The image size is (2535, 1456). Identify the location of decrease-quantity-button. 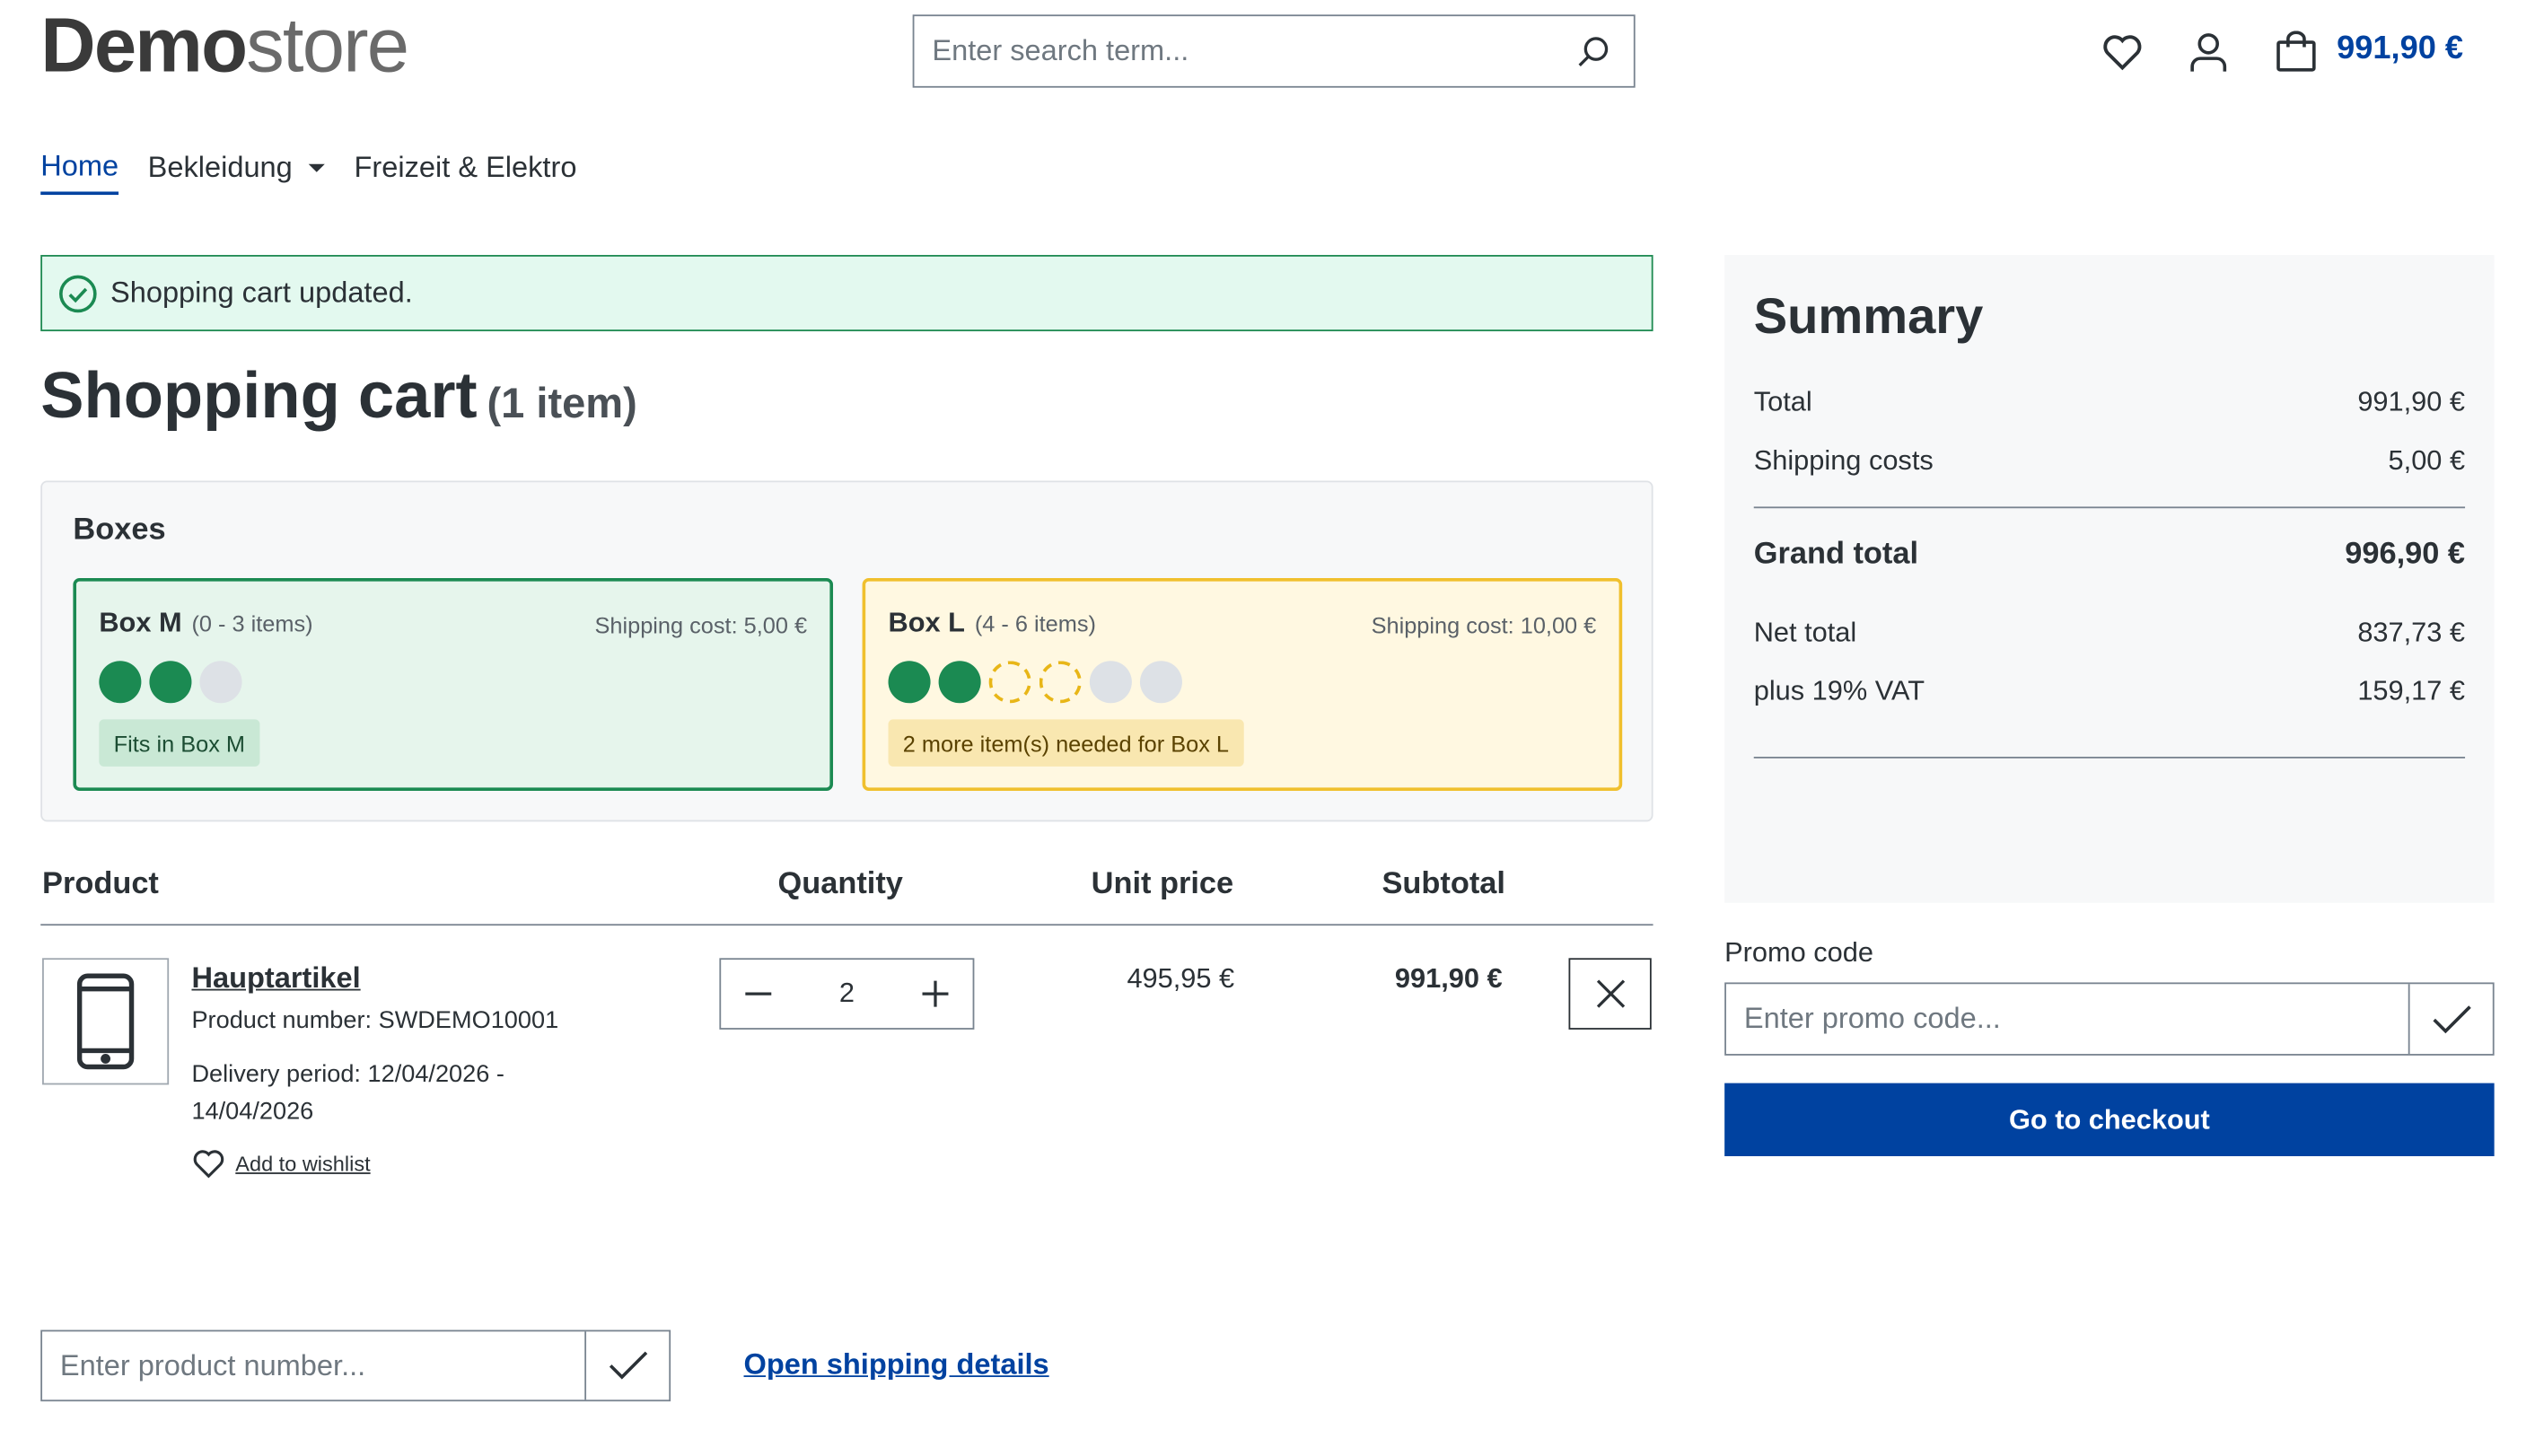
(758, 994).